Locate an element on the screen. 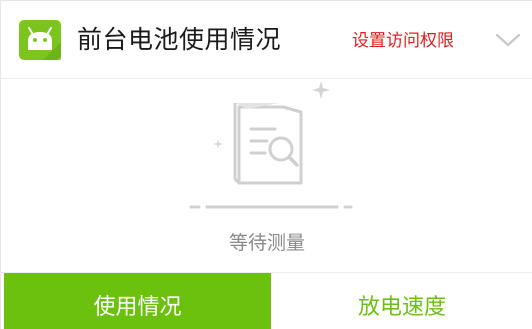  set-access-permission-link: 设置访问权限 is located at coordinates (403, 41).